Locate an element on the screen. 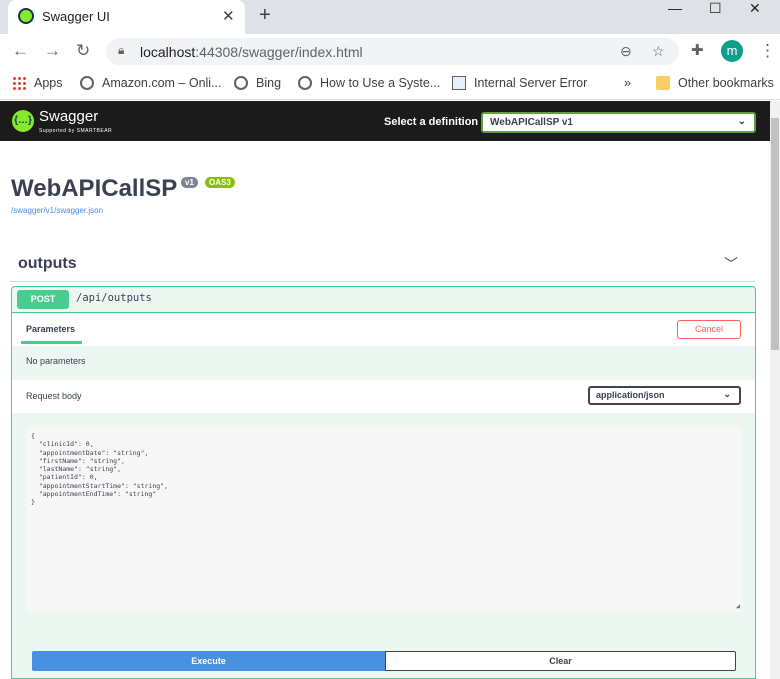 Image resolution: width=780 pixels, height=679 pixels. request-body-label: Request body is located at coordinates (54, 396).